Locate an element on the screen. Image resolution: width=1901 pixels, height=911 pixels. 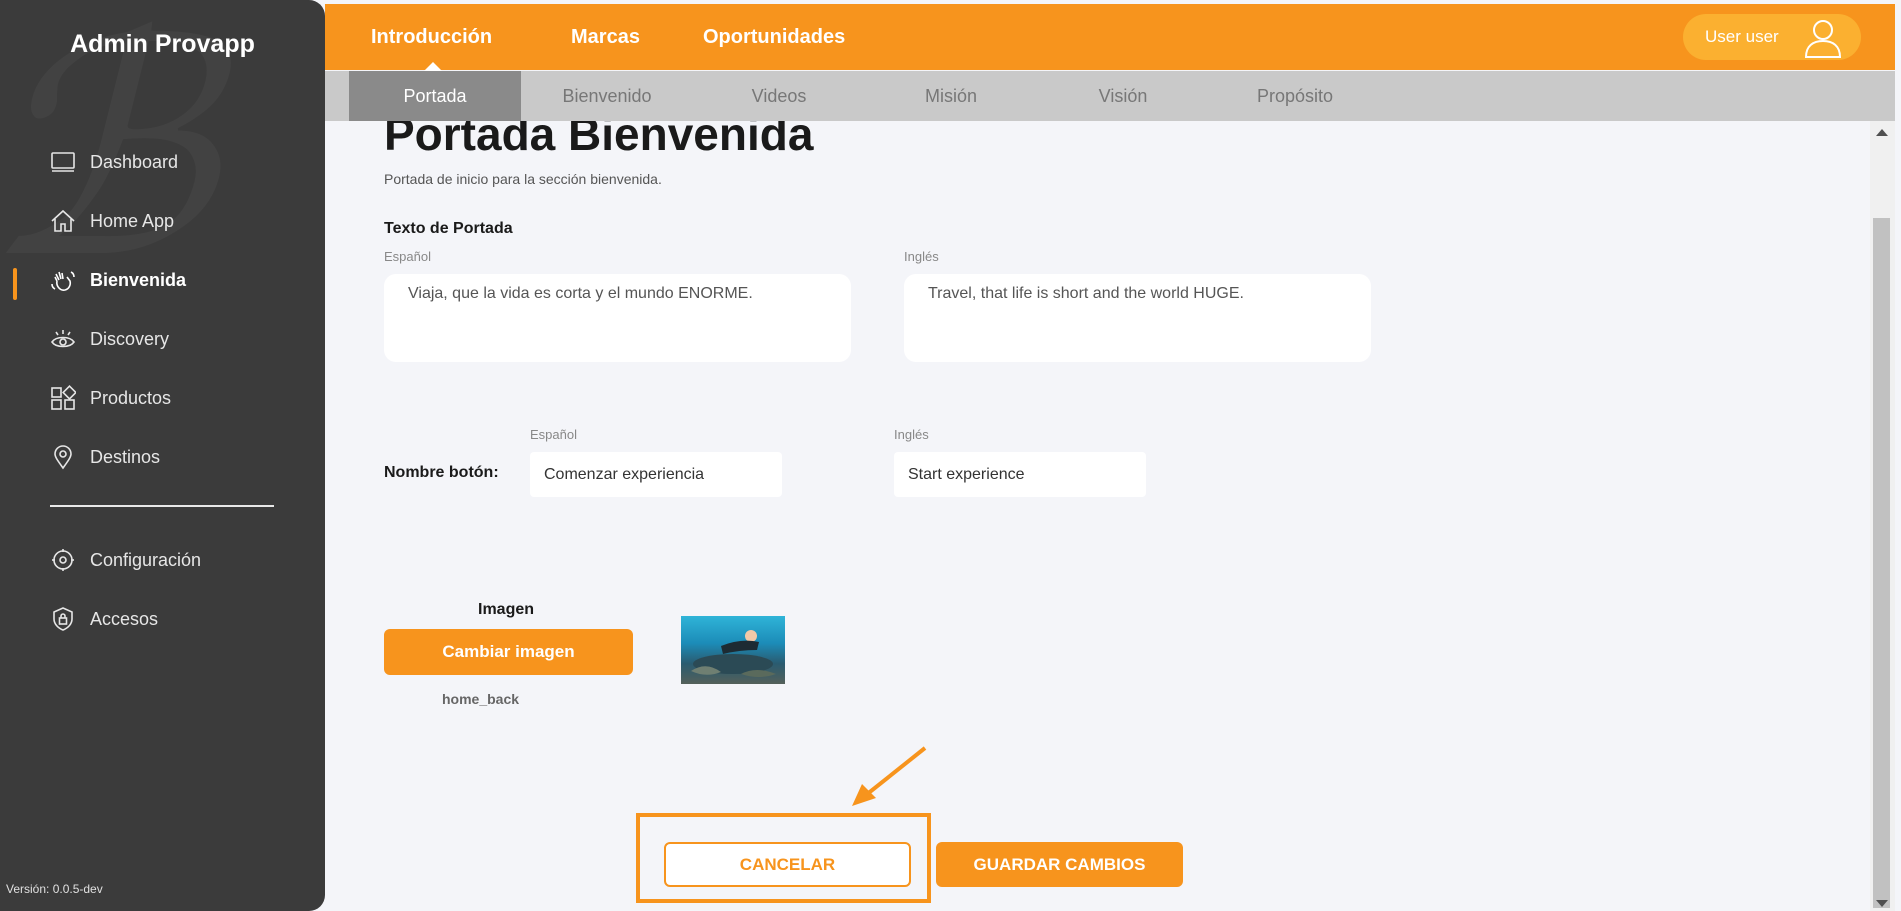
sidebar-item-label: Dashboard is located at coordinates (134, 161).